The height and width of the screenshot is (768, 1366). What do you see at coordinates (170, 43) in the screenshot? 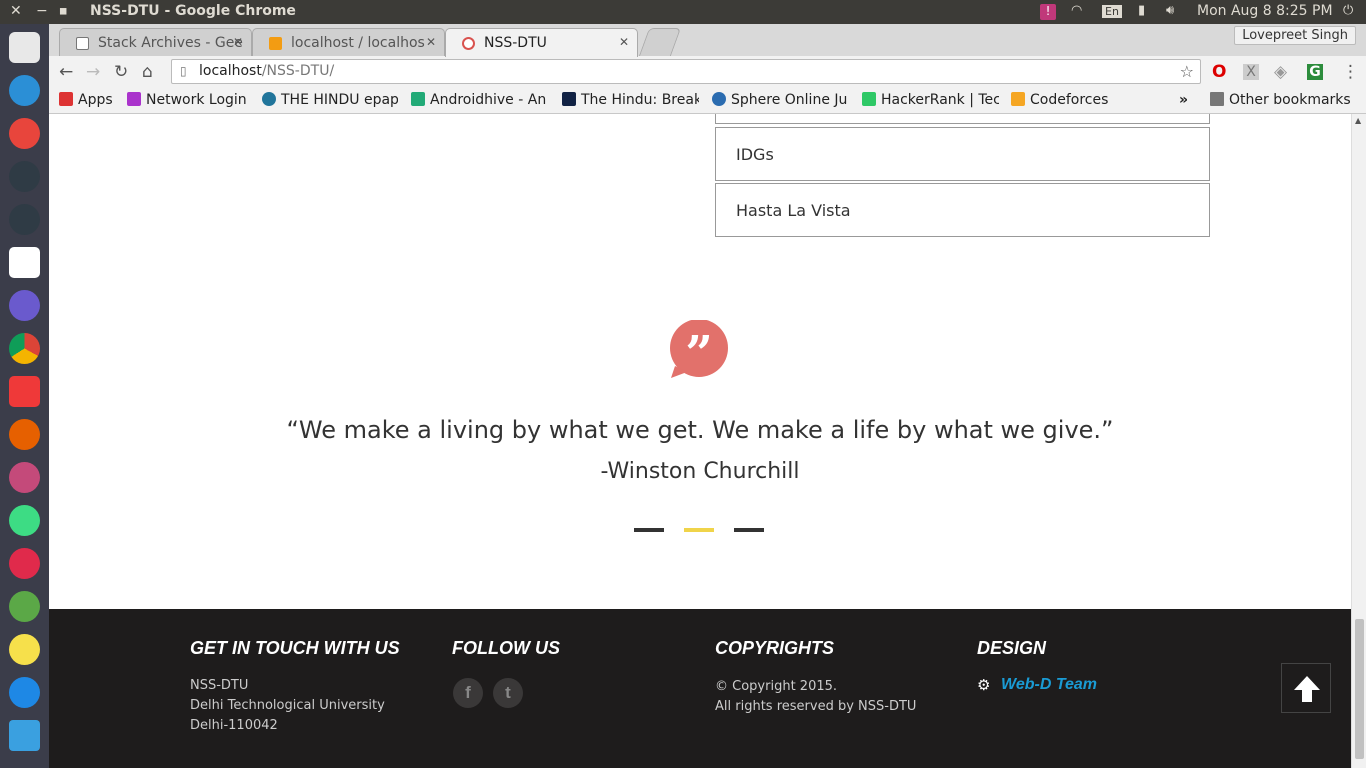
I see `tab-label: Stack Archives - Gee` at bounding box center [170, 43].